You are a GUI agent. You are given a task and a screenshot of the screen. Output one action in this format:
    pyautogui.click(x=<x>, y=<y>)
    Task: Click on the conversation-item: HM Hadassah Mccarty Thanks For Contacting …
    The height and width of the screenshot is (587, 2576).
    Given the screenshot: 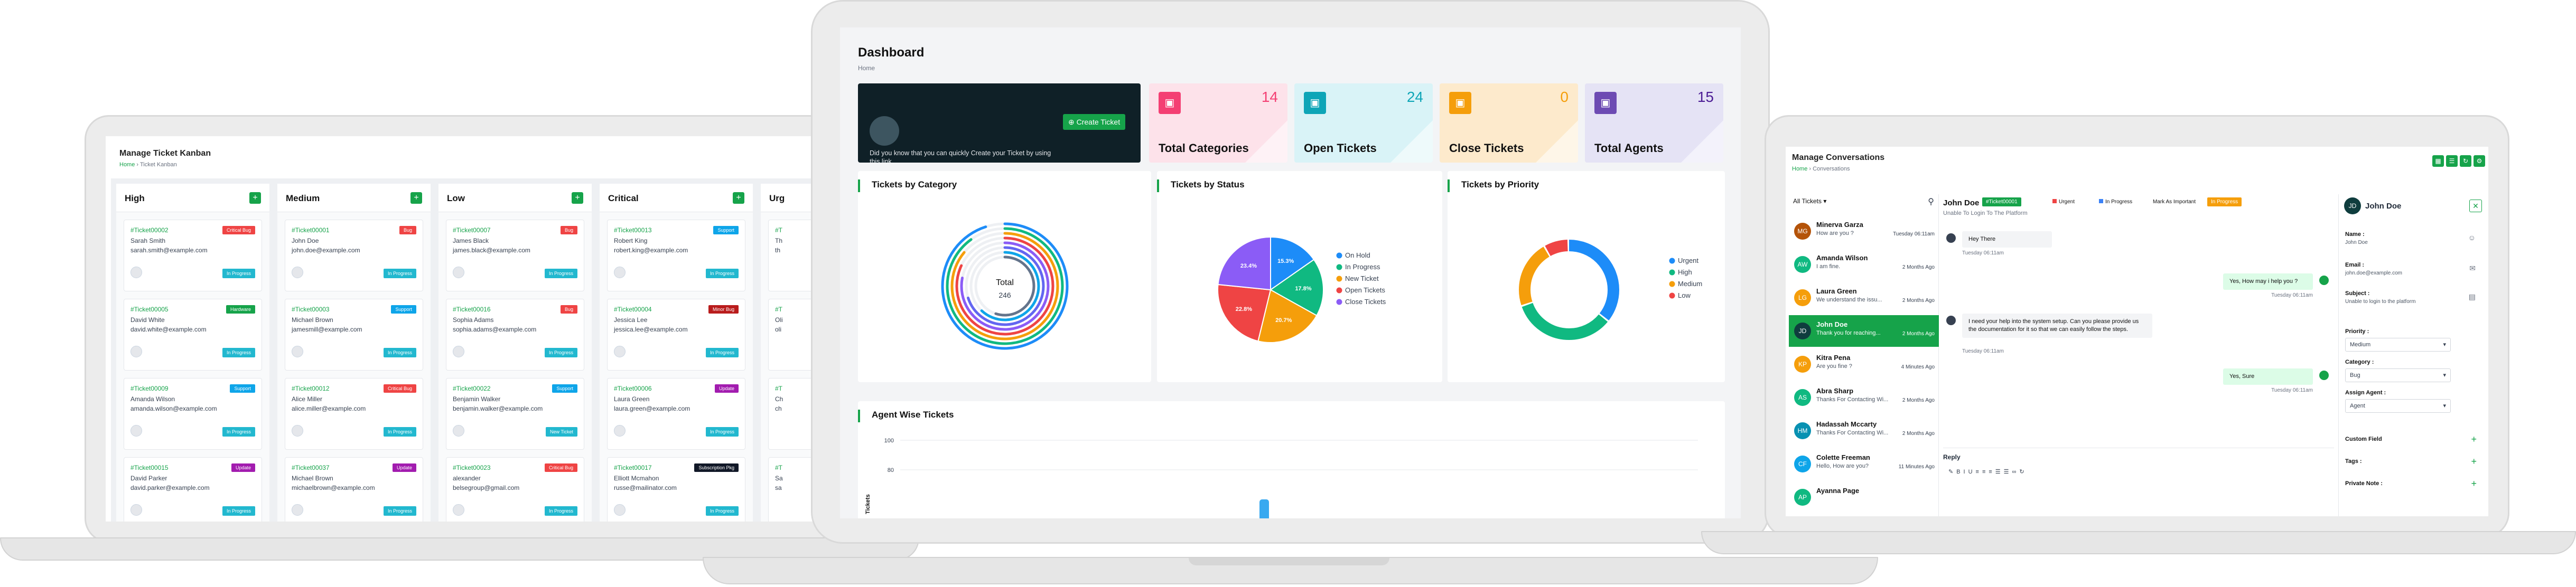 What is the action you would take?
    pyautogui.click(x=1864, y=431)
    